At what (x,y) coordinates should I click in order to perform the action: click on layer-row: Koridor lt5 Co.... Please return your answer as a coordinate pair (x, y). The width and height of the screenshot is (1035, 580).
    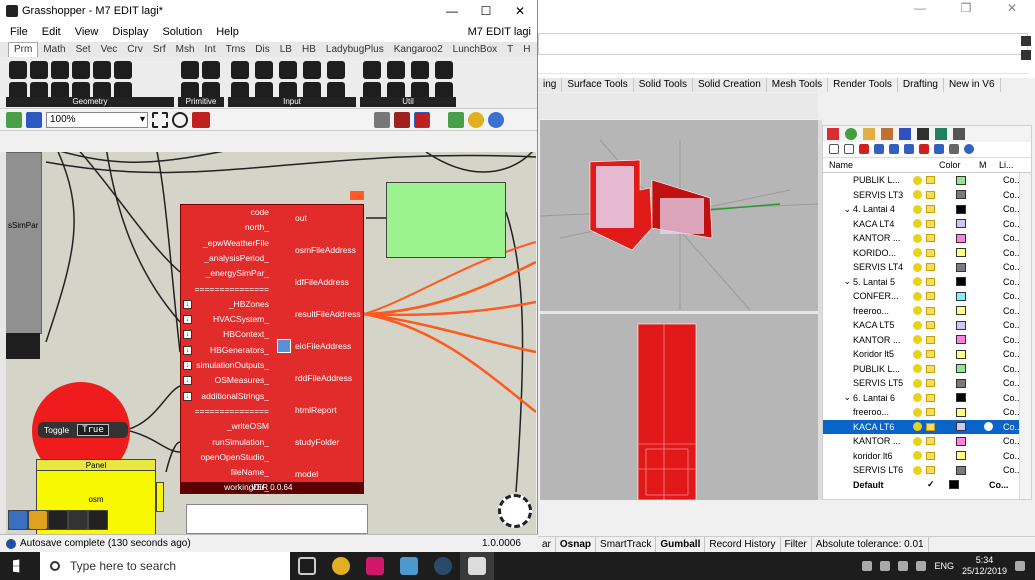
    Looking at the image, I should click on (927, 354).